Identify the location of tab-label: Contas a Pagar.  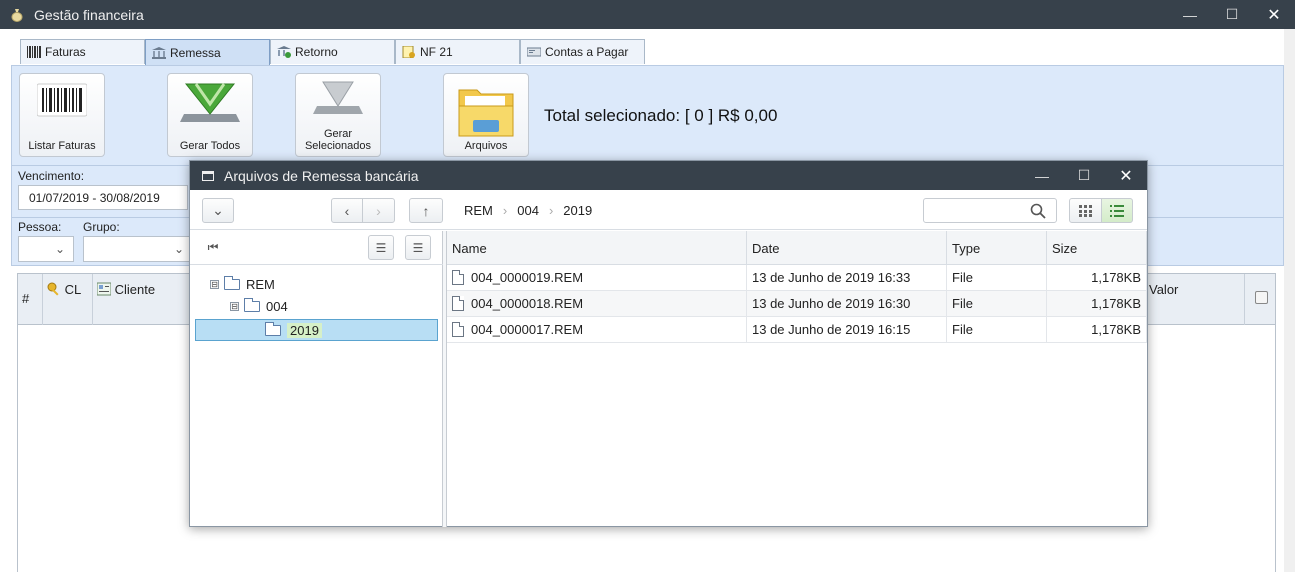
(587, 52).